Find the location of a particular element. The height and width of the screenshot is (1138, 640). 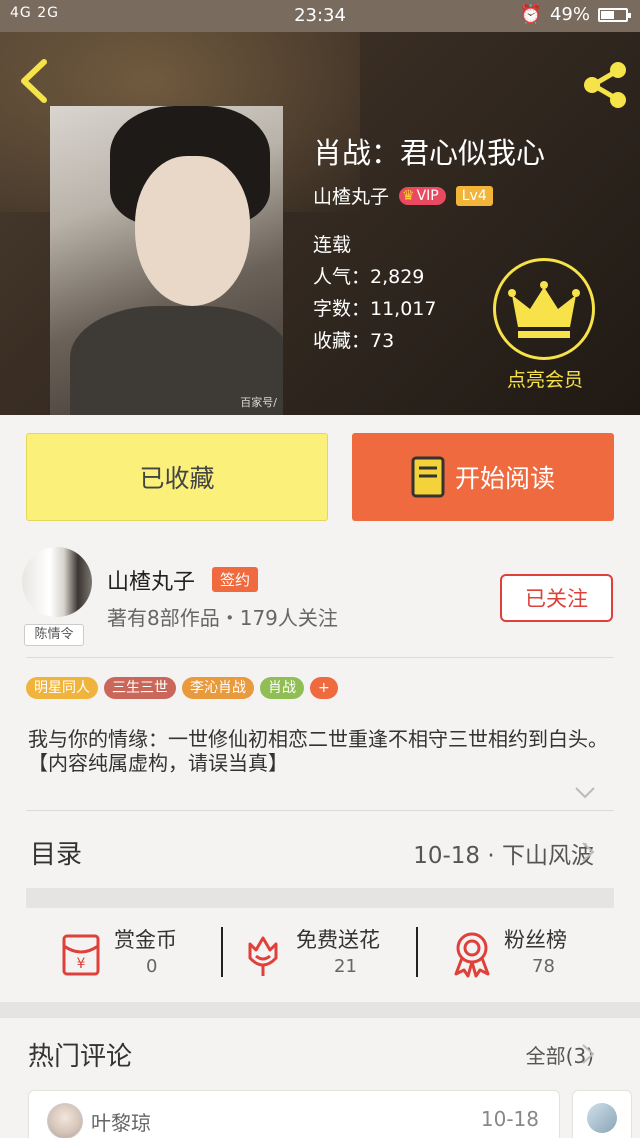

flower-icon is located at coordinates (263, 956).